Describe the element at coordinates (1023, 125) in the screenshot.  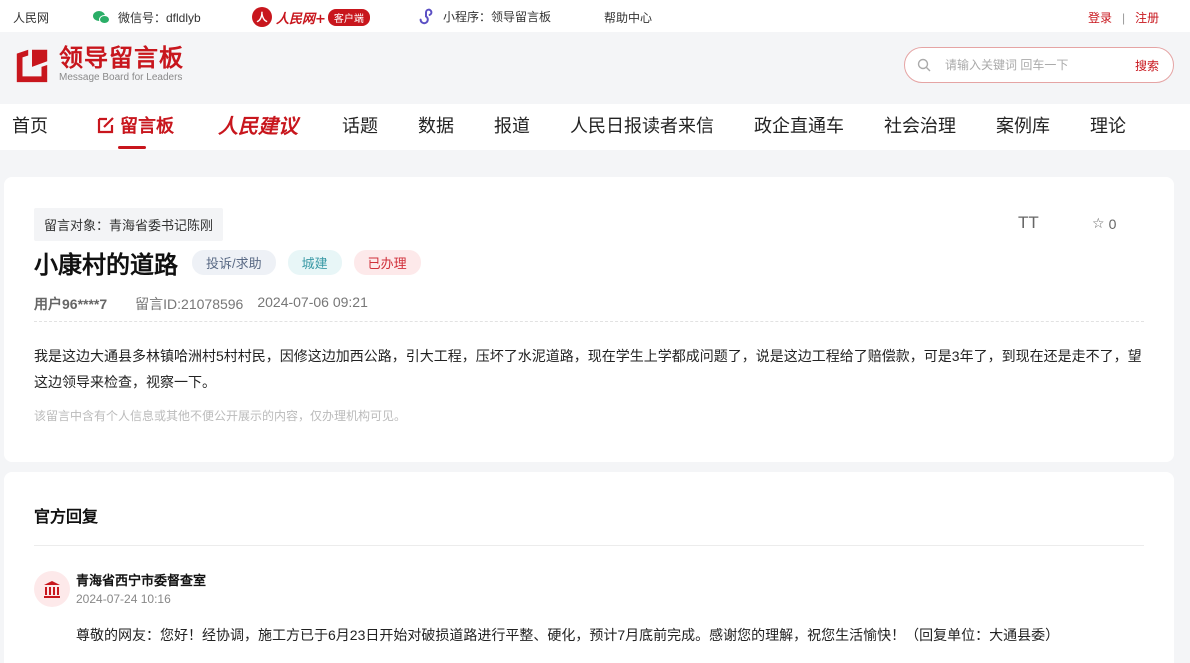
I see `nav-item-case-library: 案例库` at that location.